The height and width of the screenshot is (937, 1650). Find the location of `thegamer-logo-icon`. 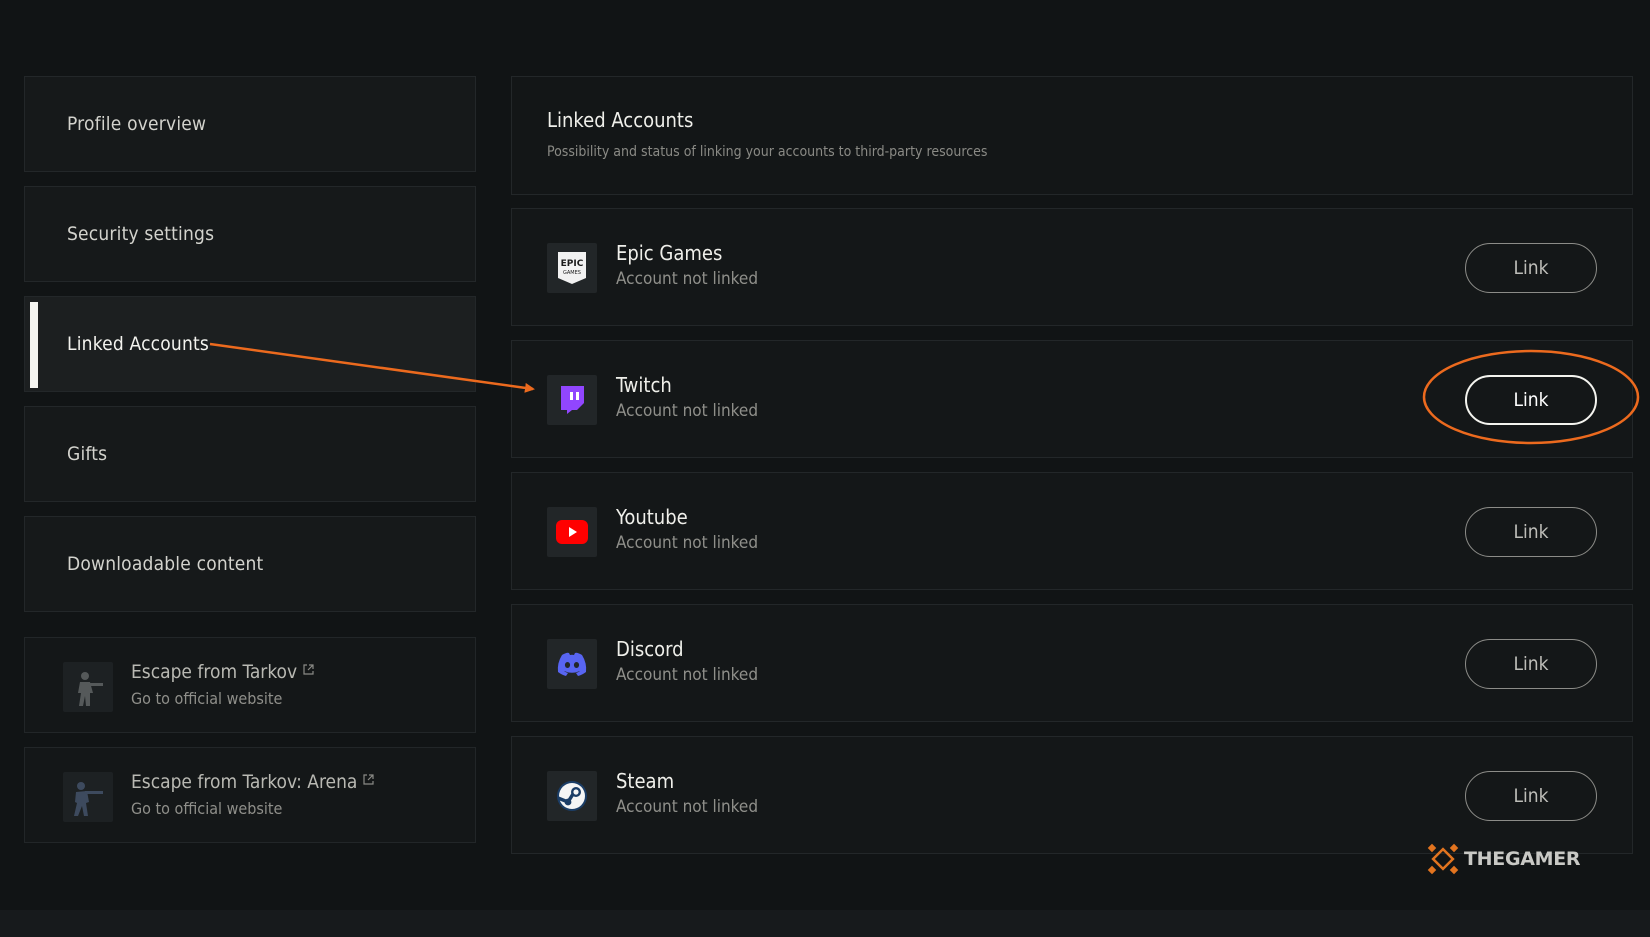

thegamer-logo-icon is located at coordinates (1443, 859).